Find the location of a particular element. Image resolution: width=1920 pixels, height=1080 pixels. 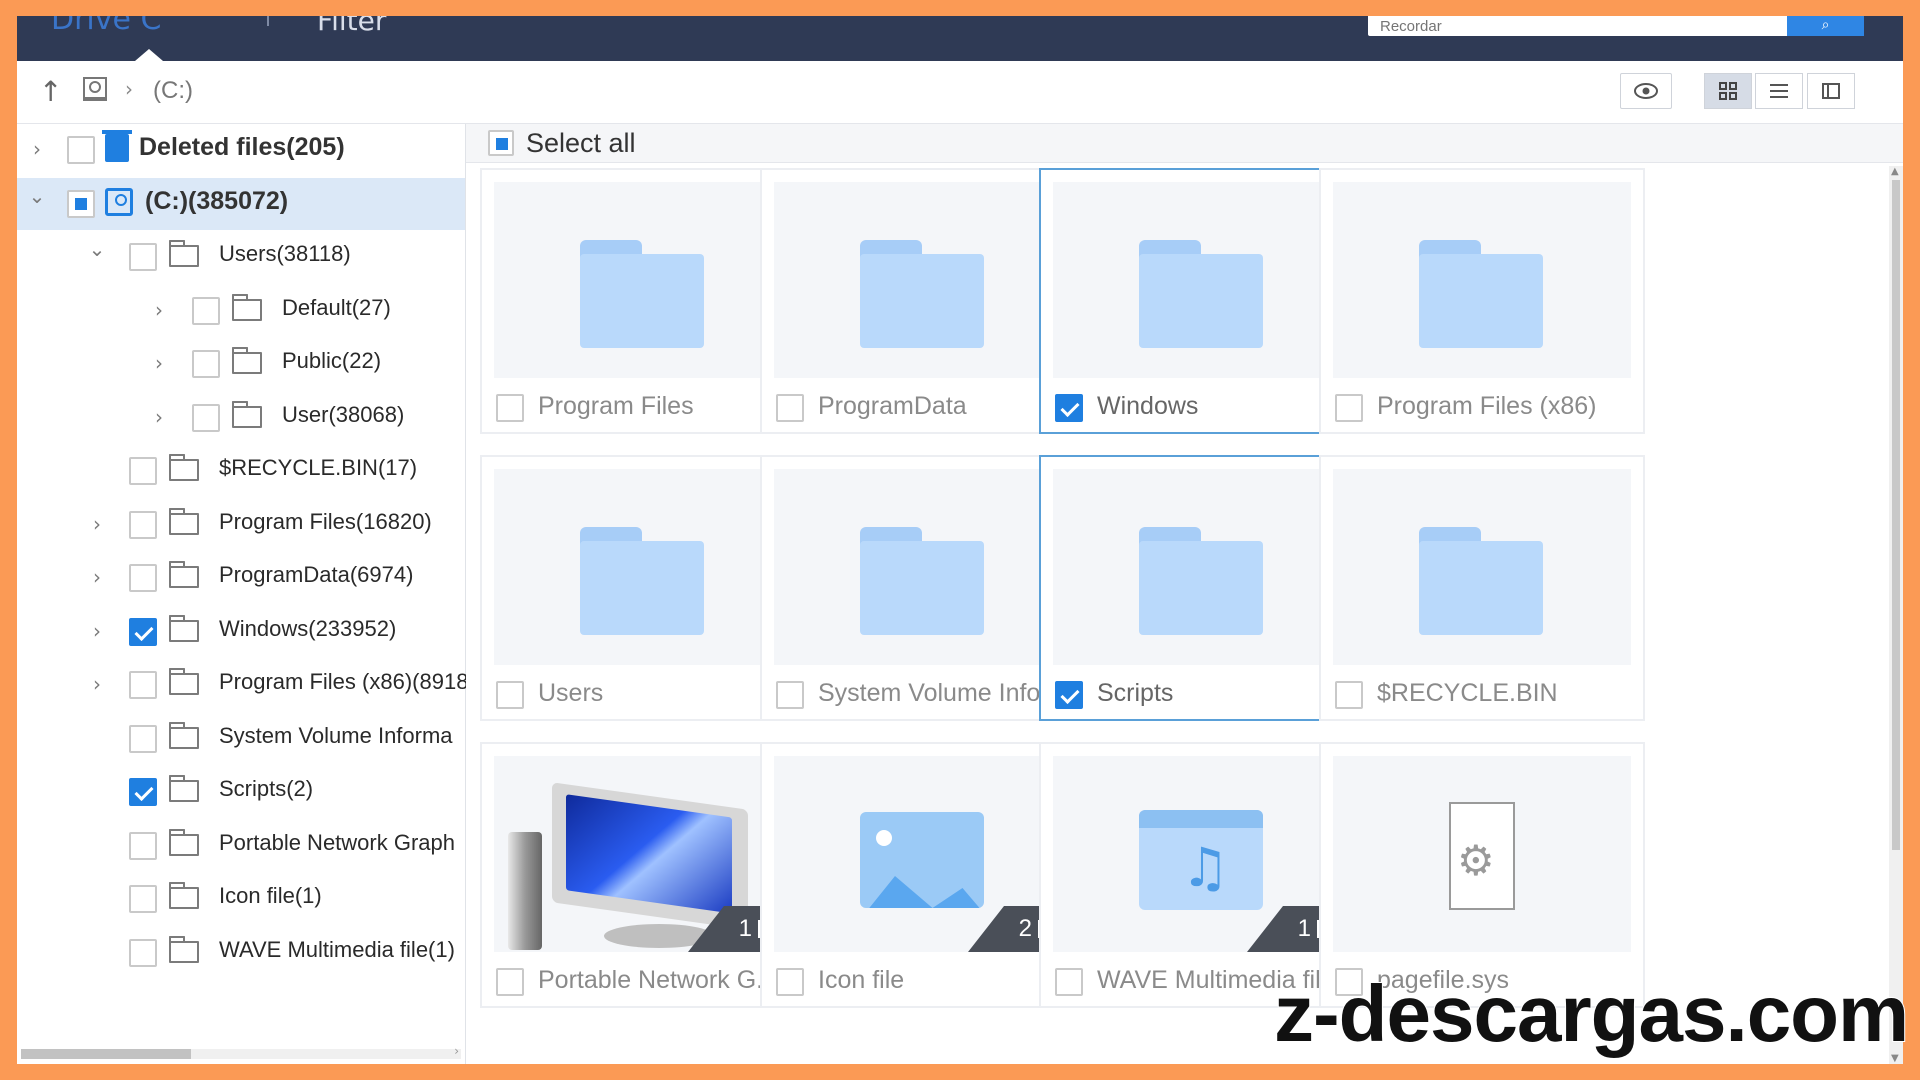

scroll-right-icon: › is located at coordinates (456, 1051).